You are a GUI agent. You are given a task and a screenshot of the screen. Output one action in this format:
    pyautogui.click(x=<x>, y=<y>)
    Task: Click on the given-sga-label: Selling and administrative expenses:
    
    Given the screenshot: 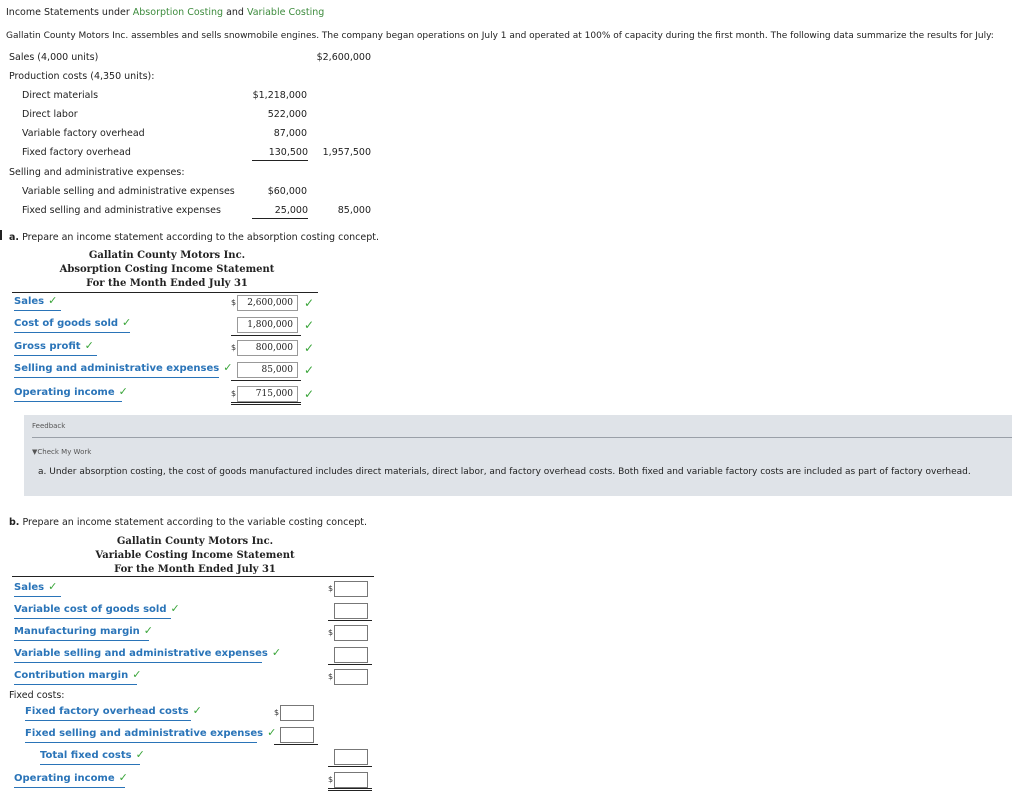 What is the action you would take?
    pyautogui.click(x=97, y=172)
    